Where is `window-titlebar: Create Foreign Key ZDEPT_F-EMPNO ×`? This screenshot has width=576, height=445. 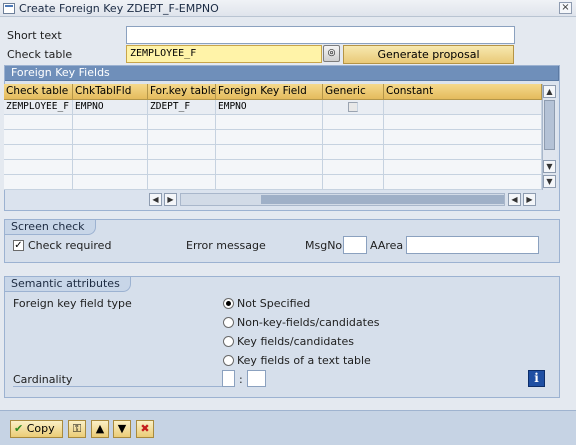 window-titlebar: Create Foreign Key ZDEPT_F-EMPNO × is located at coordinates (288, 8).